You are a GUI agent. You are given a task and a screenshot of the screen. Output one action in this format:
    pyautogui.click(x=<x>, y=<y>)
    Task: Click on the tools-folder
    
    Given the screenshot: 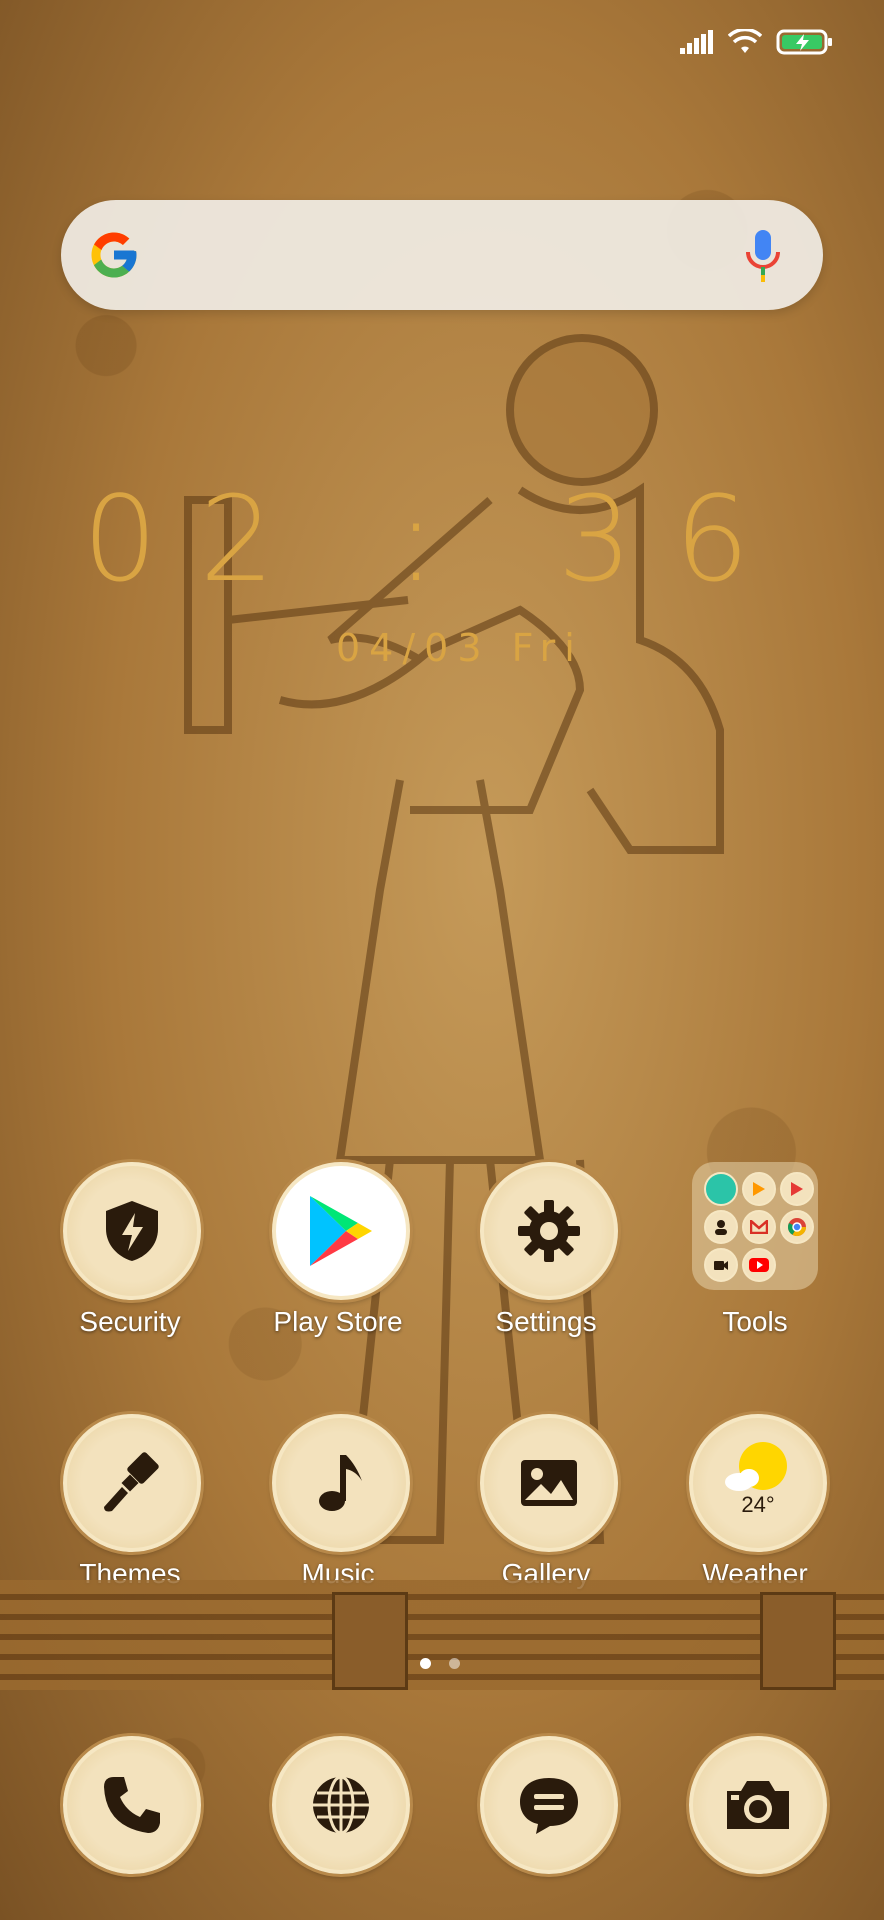 What is the action you would take?
    pyautogui.click(x=755, y=1226)
    